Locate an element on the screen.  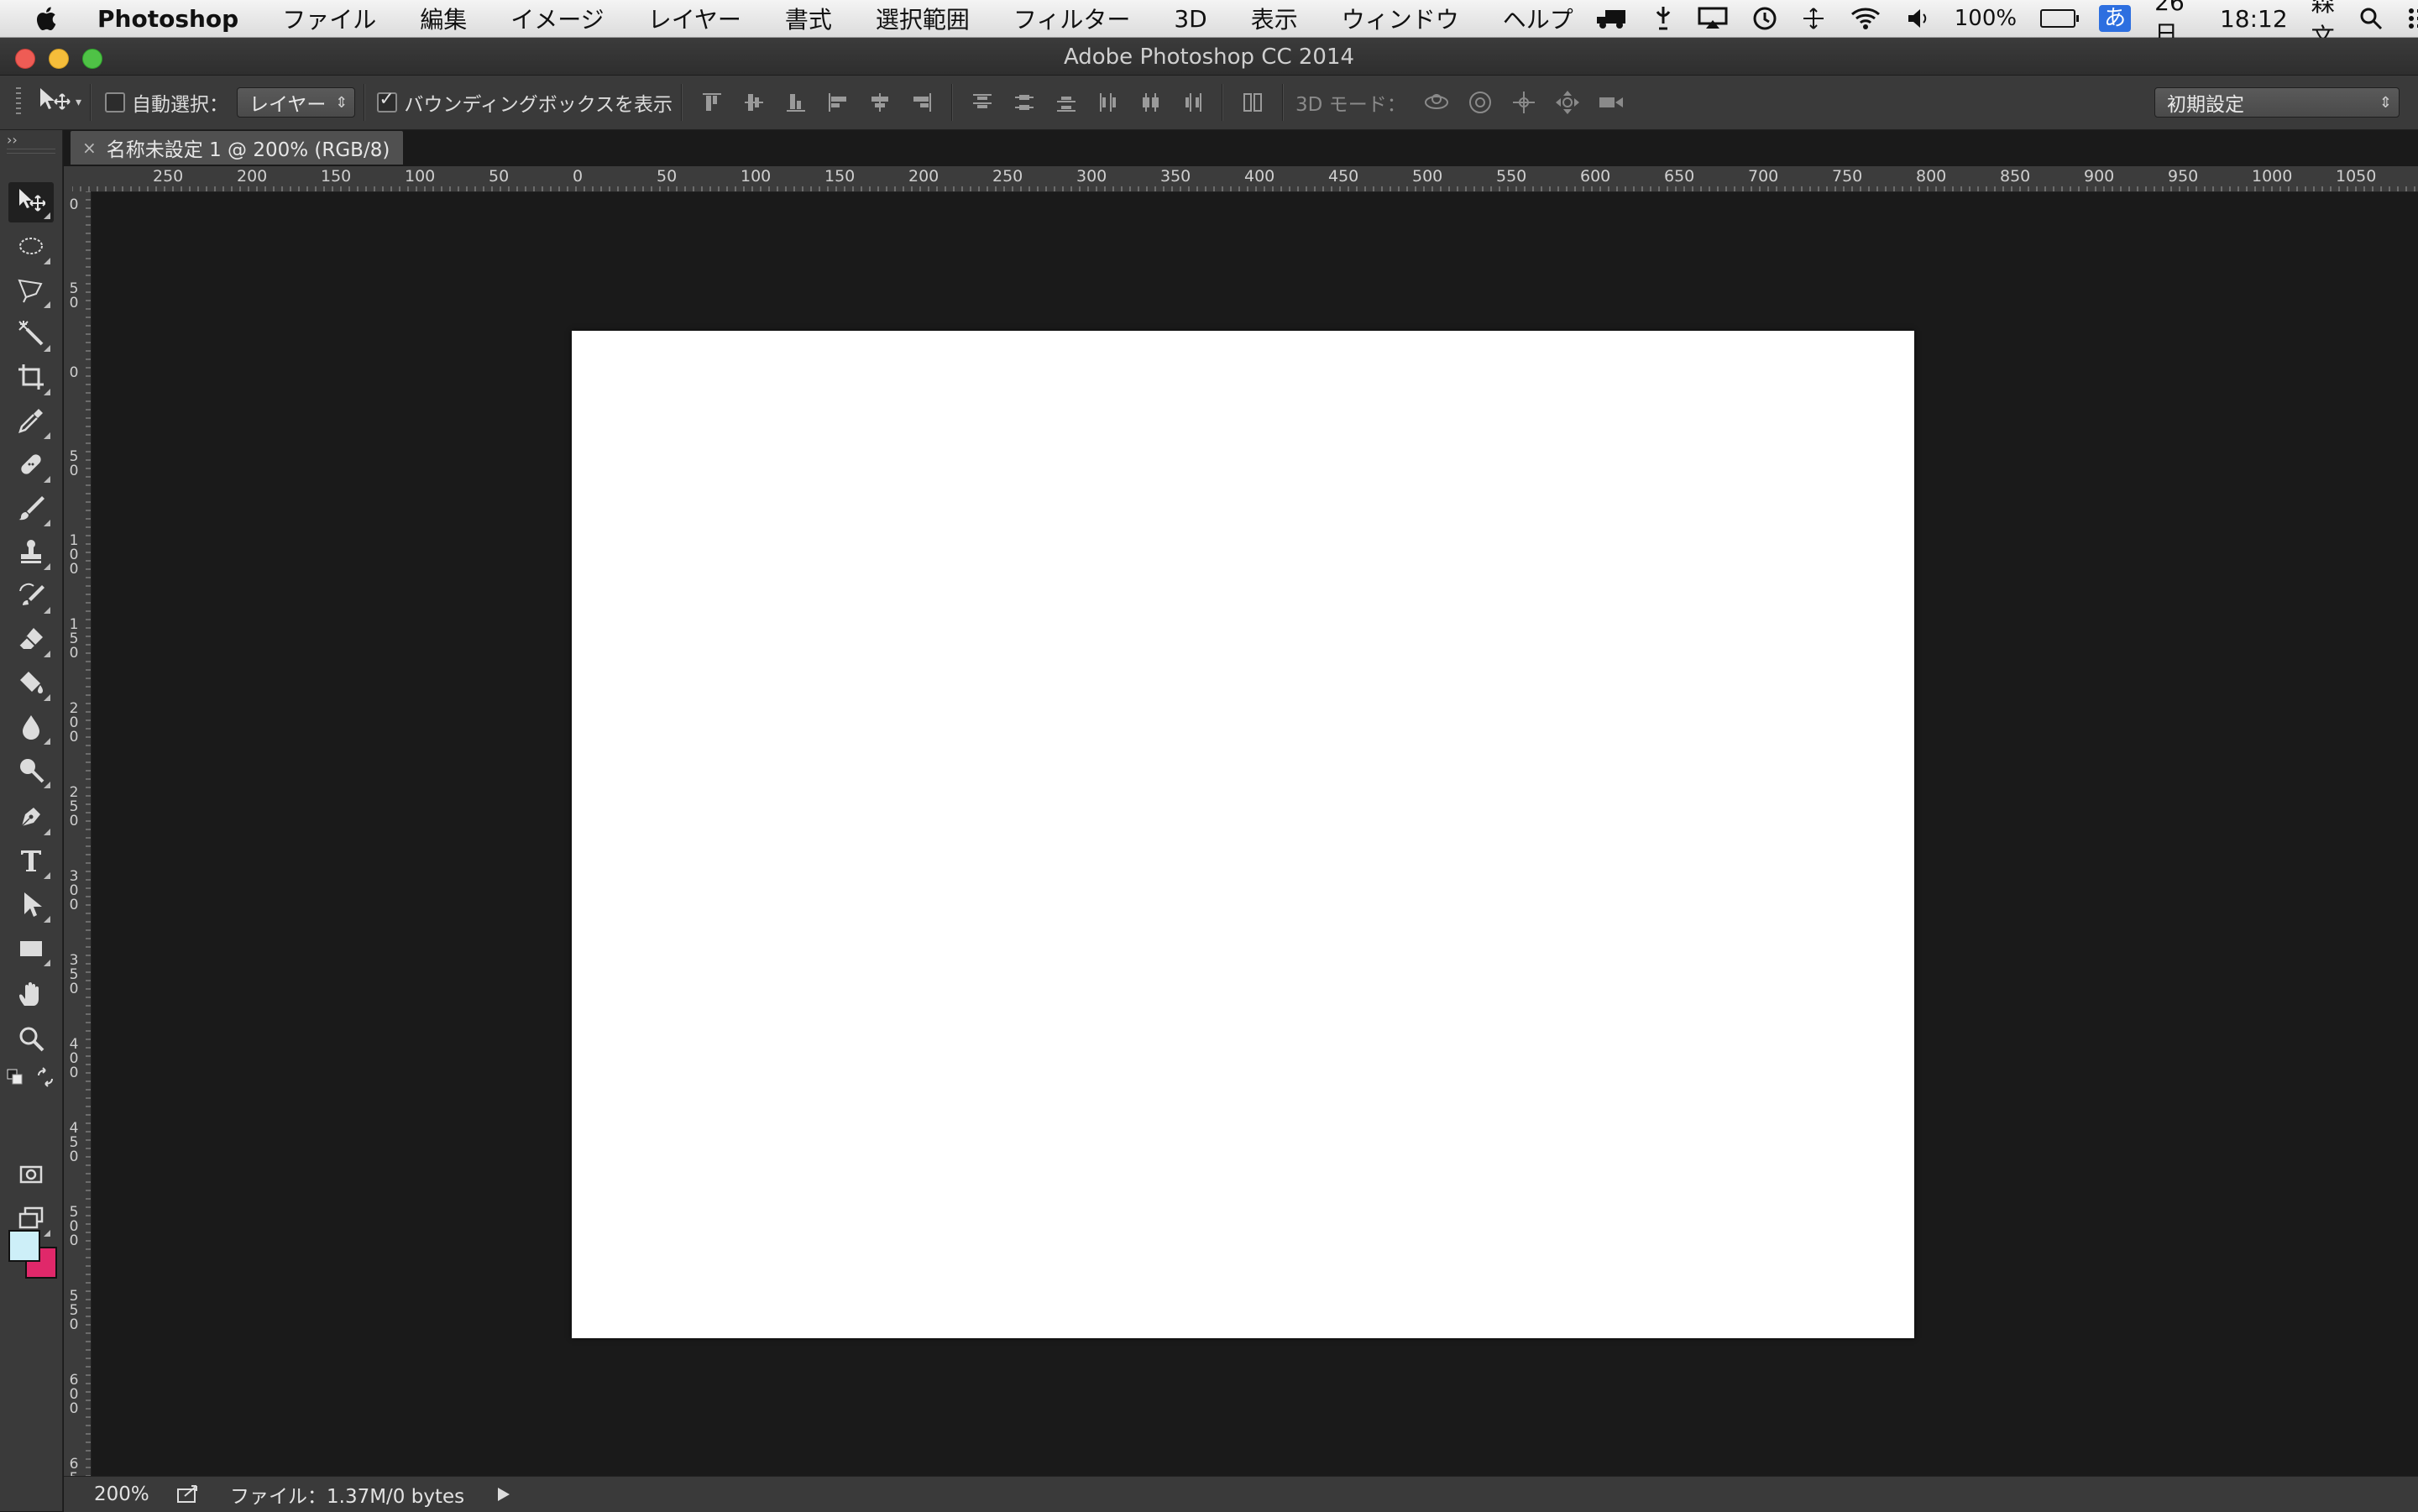
menu-layer: レイヤー is located at coordinates (694, 18).